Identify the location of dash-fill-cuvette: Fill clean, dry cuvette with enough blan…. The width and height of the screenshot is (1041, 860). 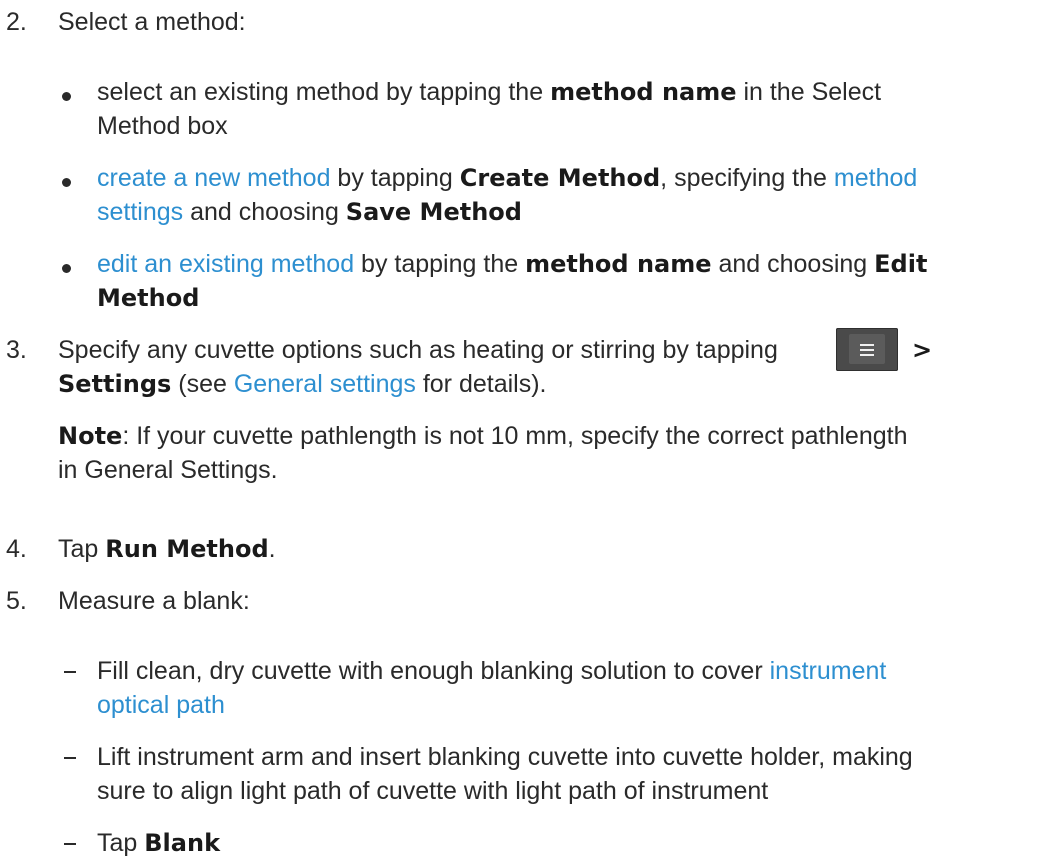
(567, 671).